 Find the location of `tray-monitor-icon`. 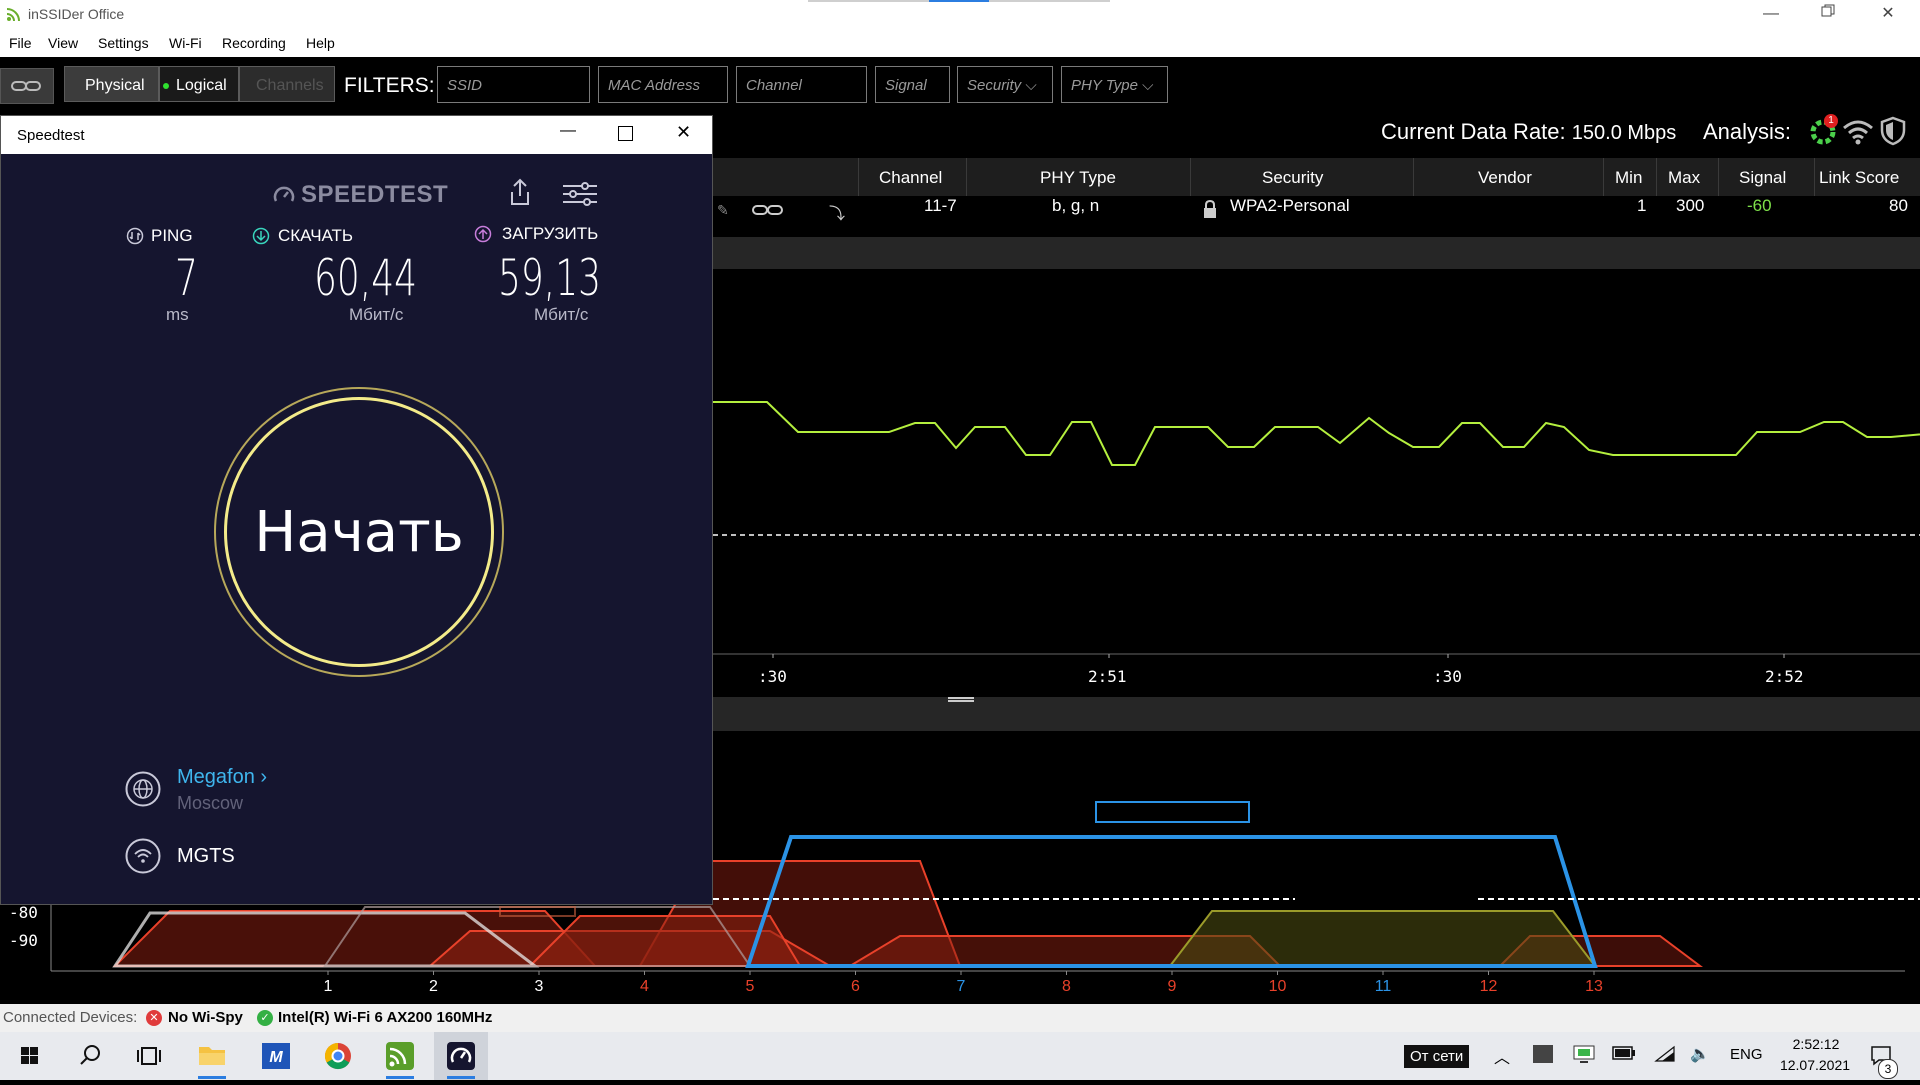

tray-monitor-icon is located at coordinates (1584, 1056).